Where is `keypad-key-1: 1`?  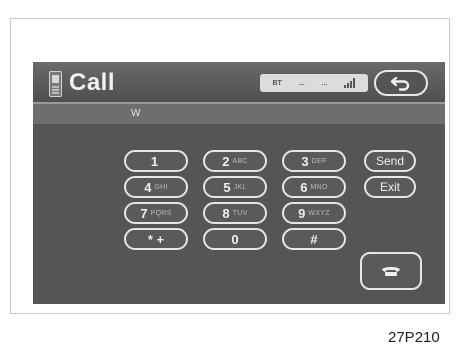 keypad-key-1: 1 is located at coordinates (156, 161).